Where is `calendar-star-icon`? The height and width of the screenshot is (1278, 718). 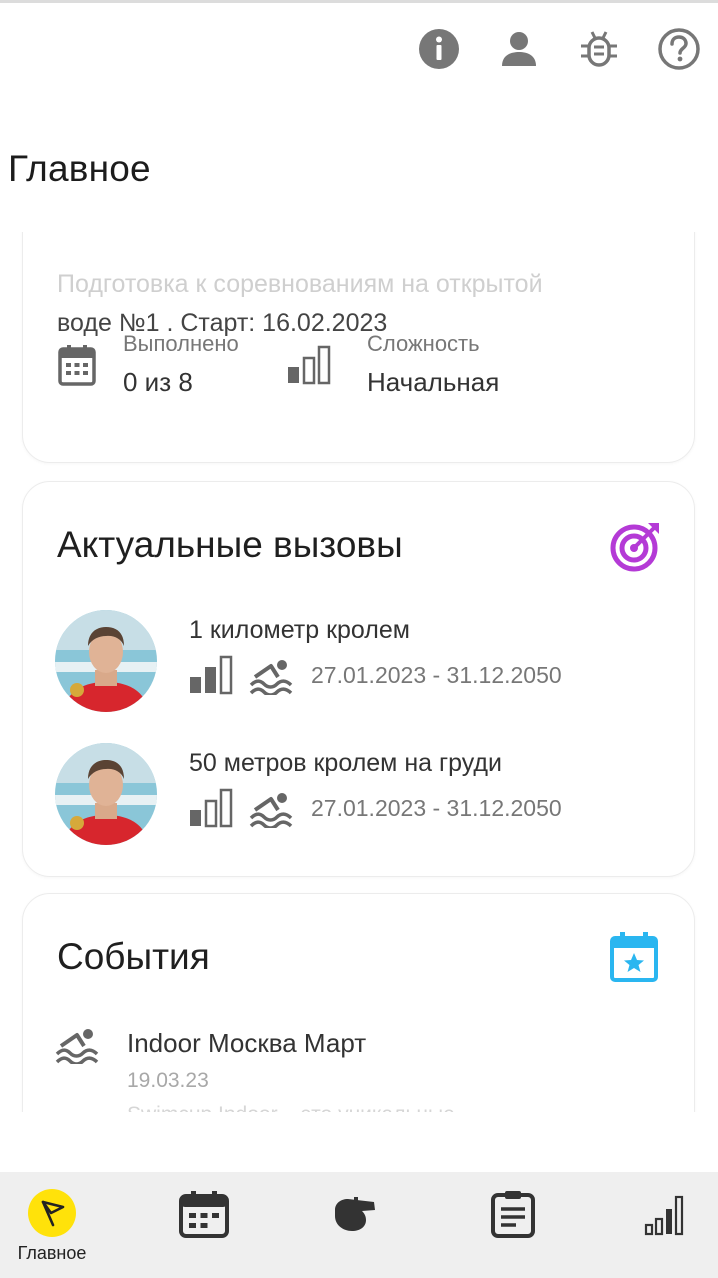 calendar-star-icon is located at coordinates (636, 958).